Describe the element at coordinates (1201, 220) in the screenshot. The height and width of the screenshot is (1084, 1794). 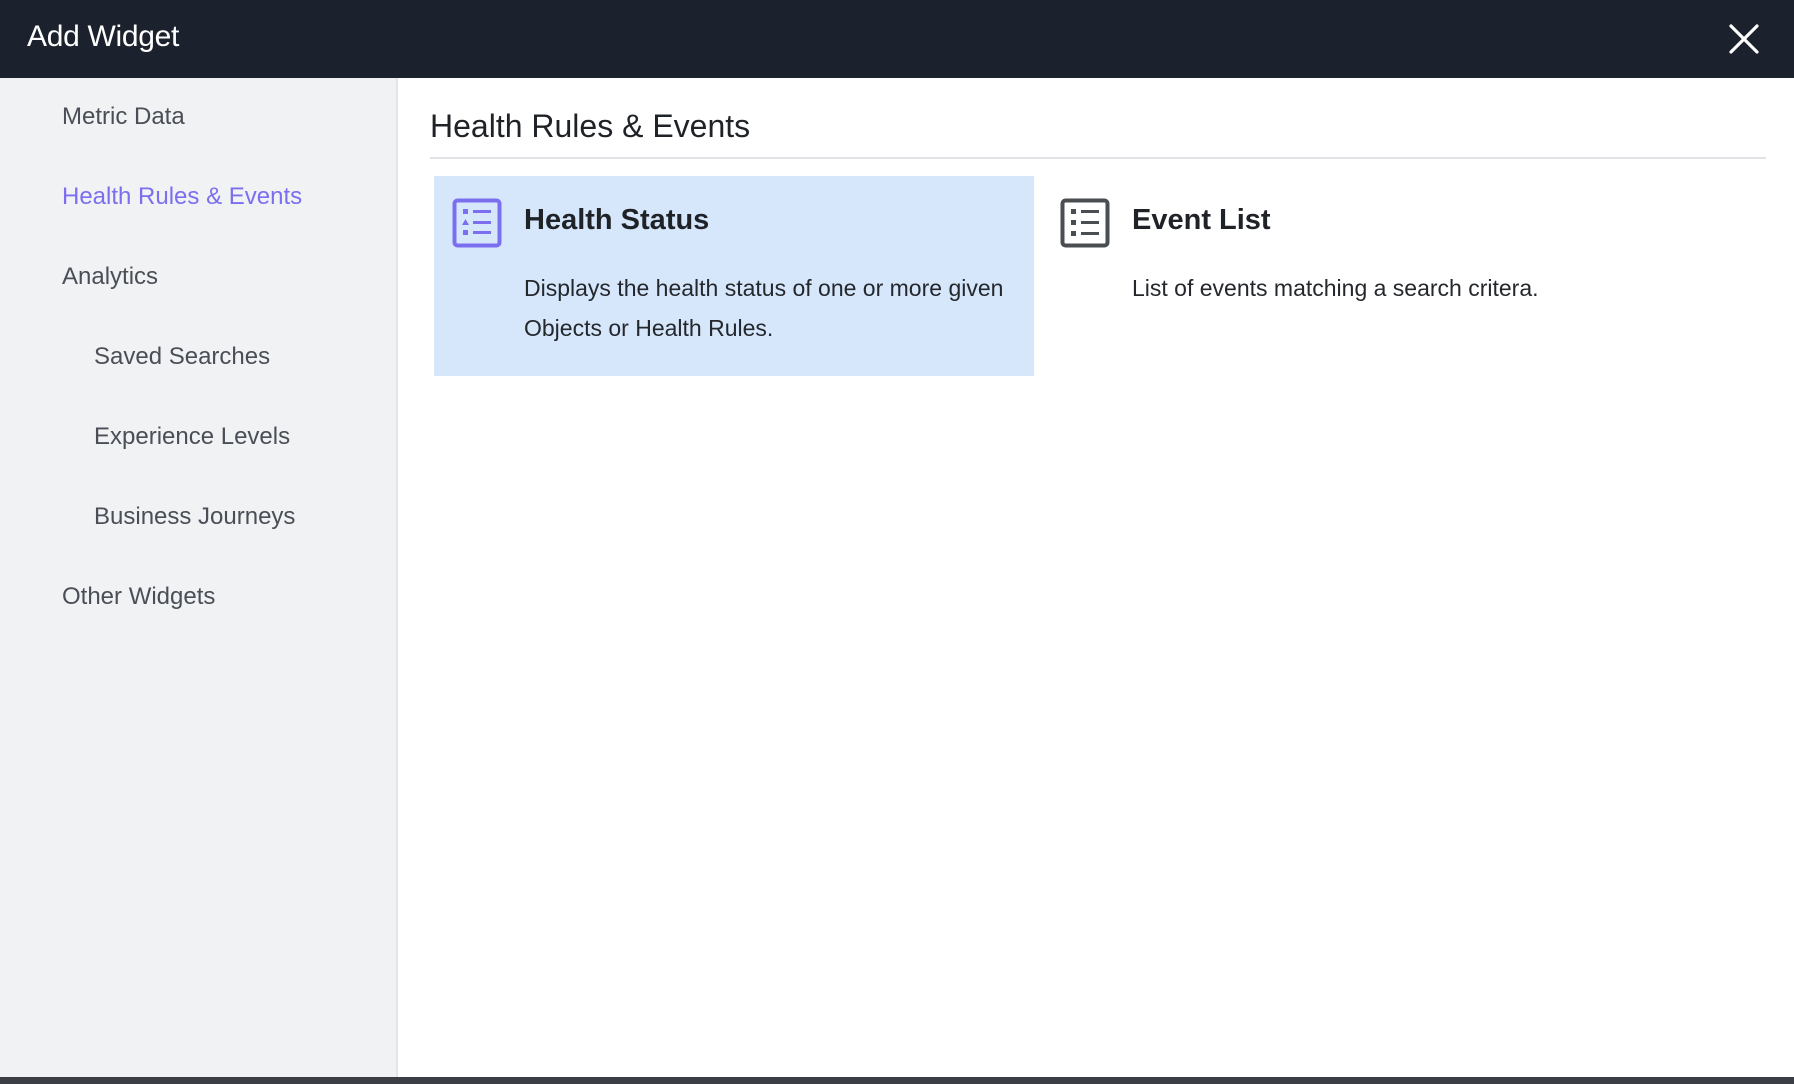
I see `widget-card-title: Event List` at that location.